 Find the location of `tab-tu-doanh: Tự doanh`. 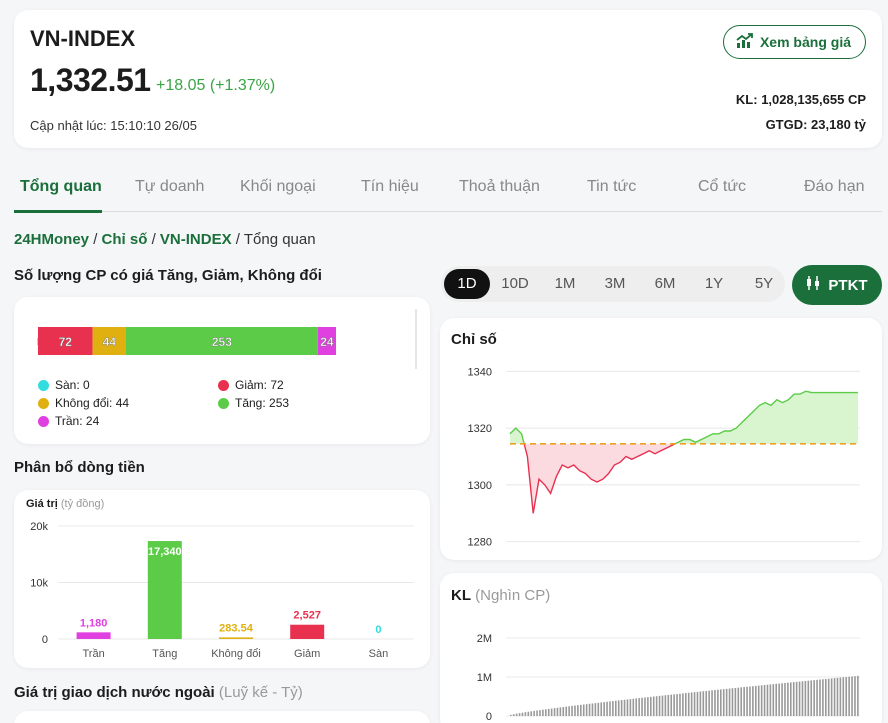

tab-tu-doanh: Tự doanh is located at coordinates (169, 187).